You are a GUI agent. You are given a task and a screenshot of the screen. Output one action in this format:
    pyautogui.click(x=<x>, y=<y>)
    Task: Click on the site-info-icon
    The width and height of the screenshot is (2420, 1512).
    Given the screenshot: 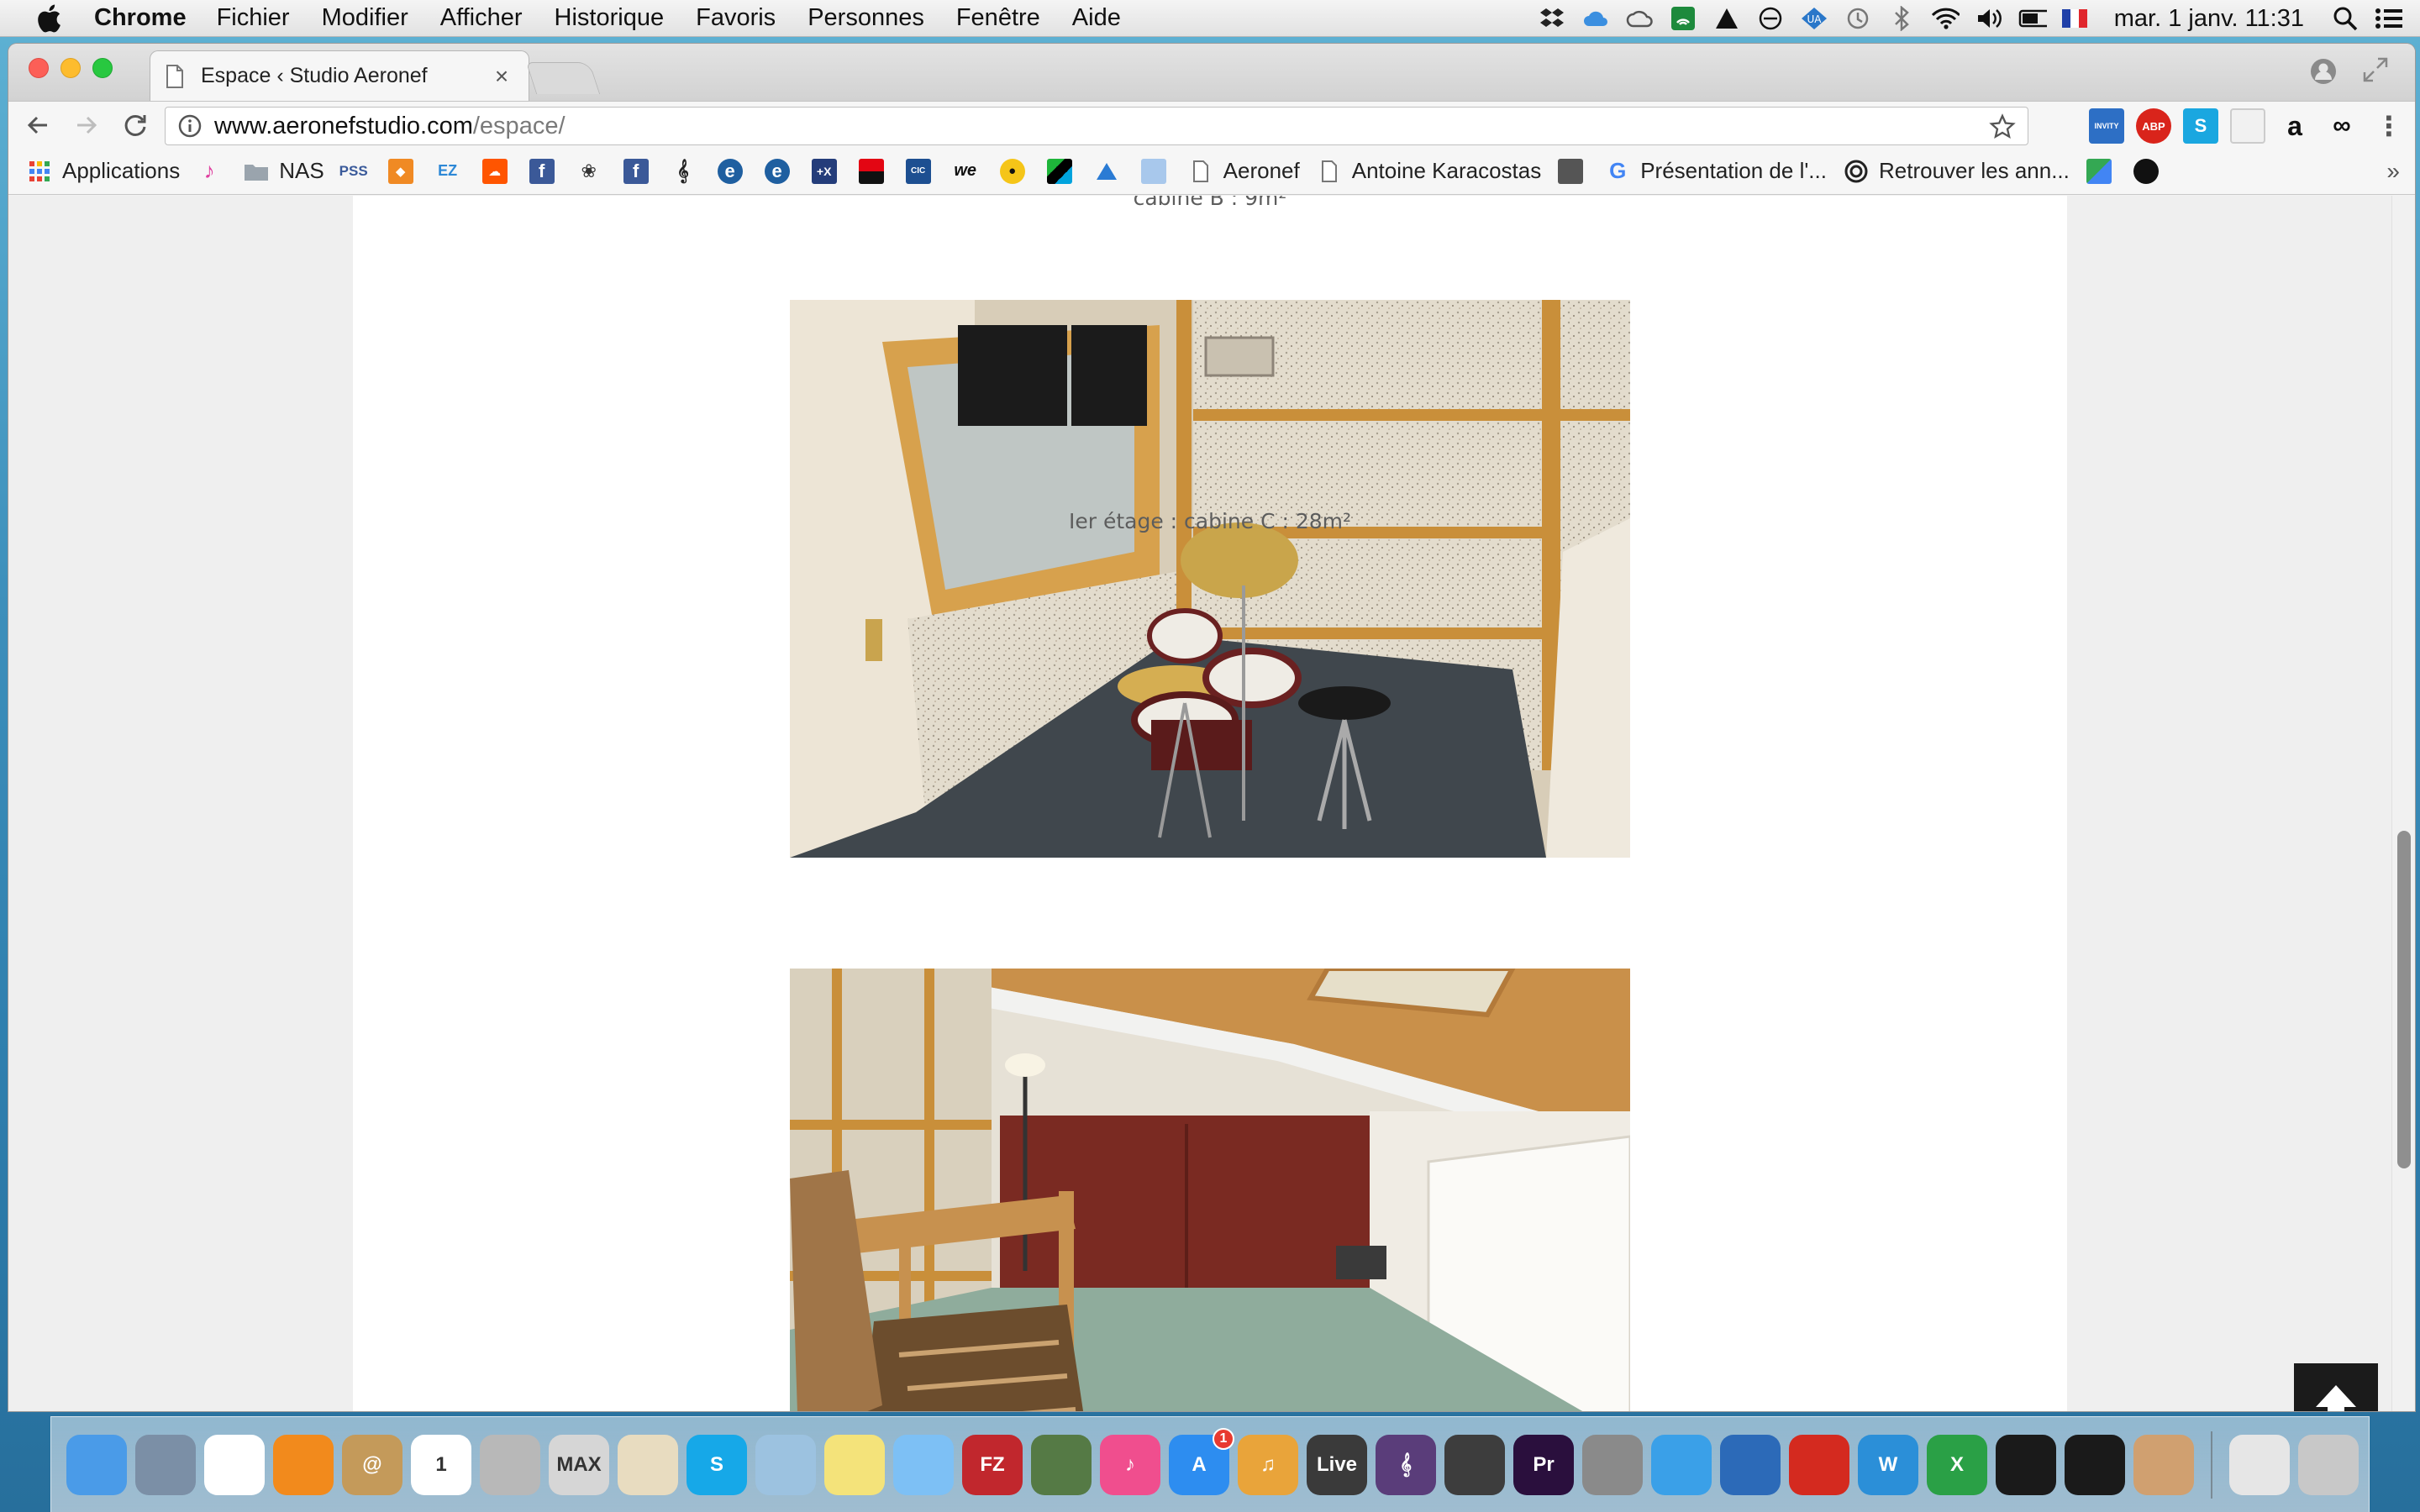 What is the action you would take?
    pyautogui.click(x=190, y=126)
    